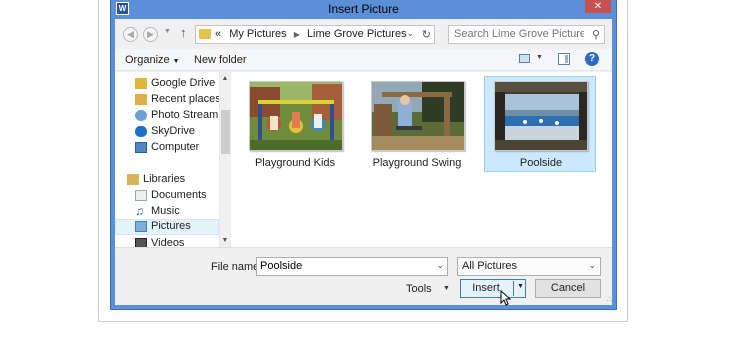 This screenshot has width=750, height=355. I want to click on skydrive-icon, so click(141, 131).